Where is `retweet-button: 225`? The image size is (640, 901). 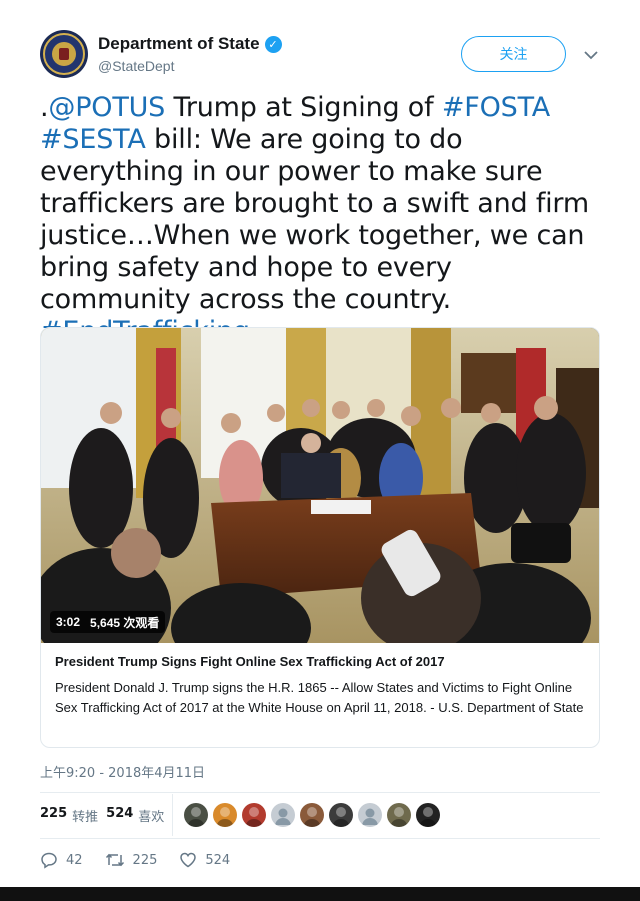 retweet-button: 225 is located at coordinates (131, 860).